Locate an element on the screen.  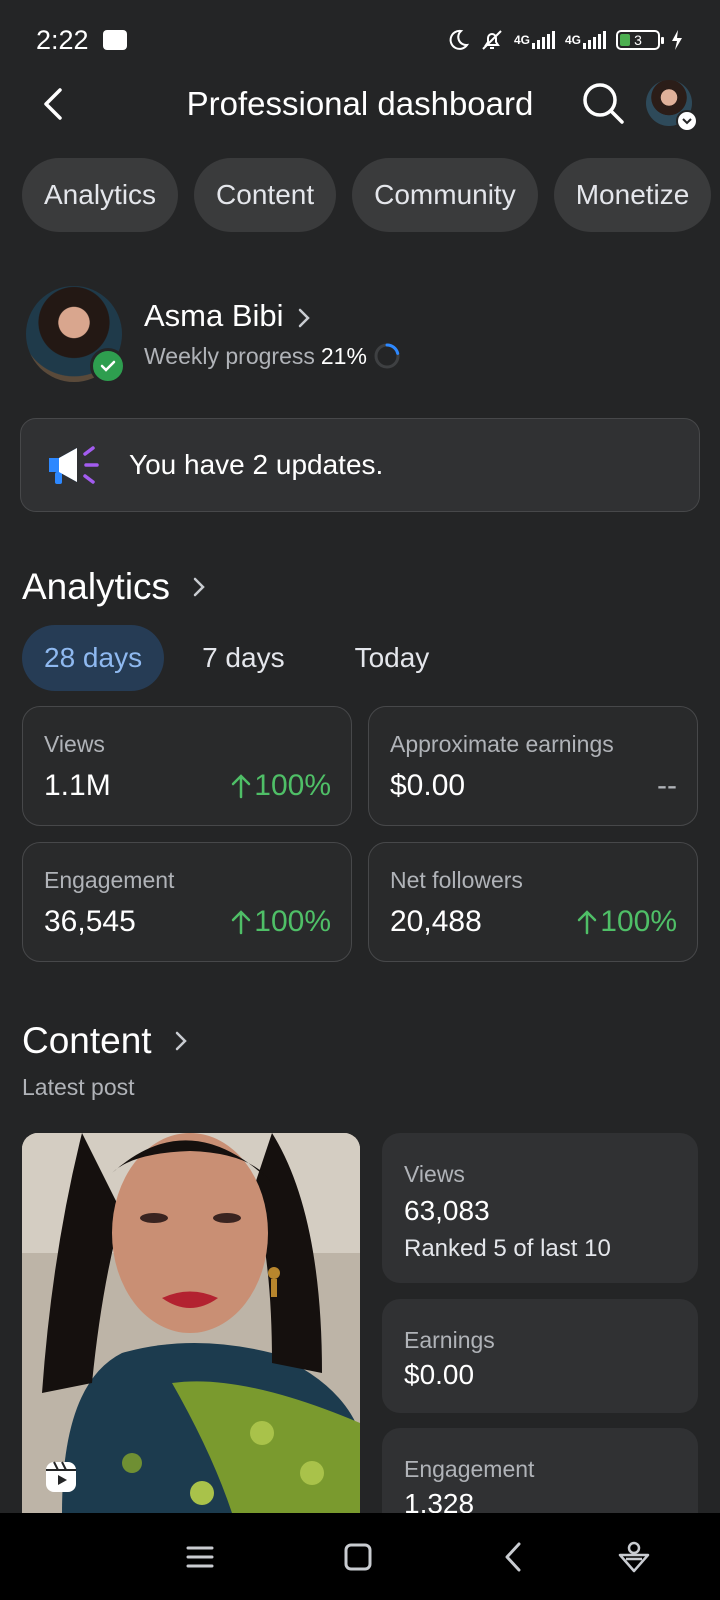
range-7-days: 7 days is located at coordinates (243, 658).